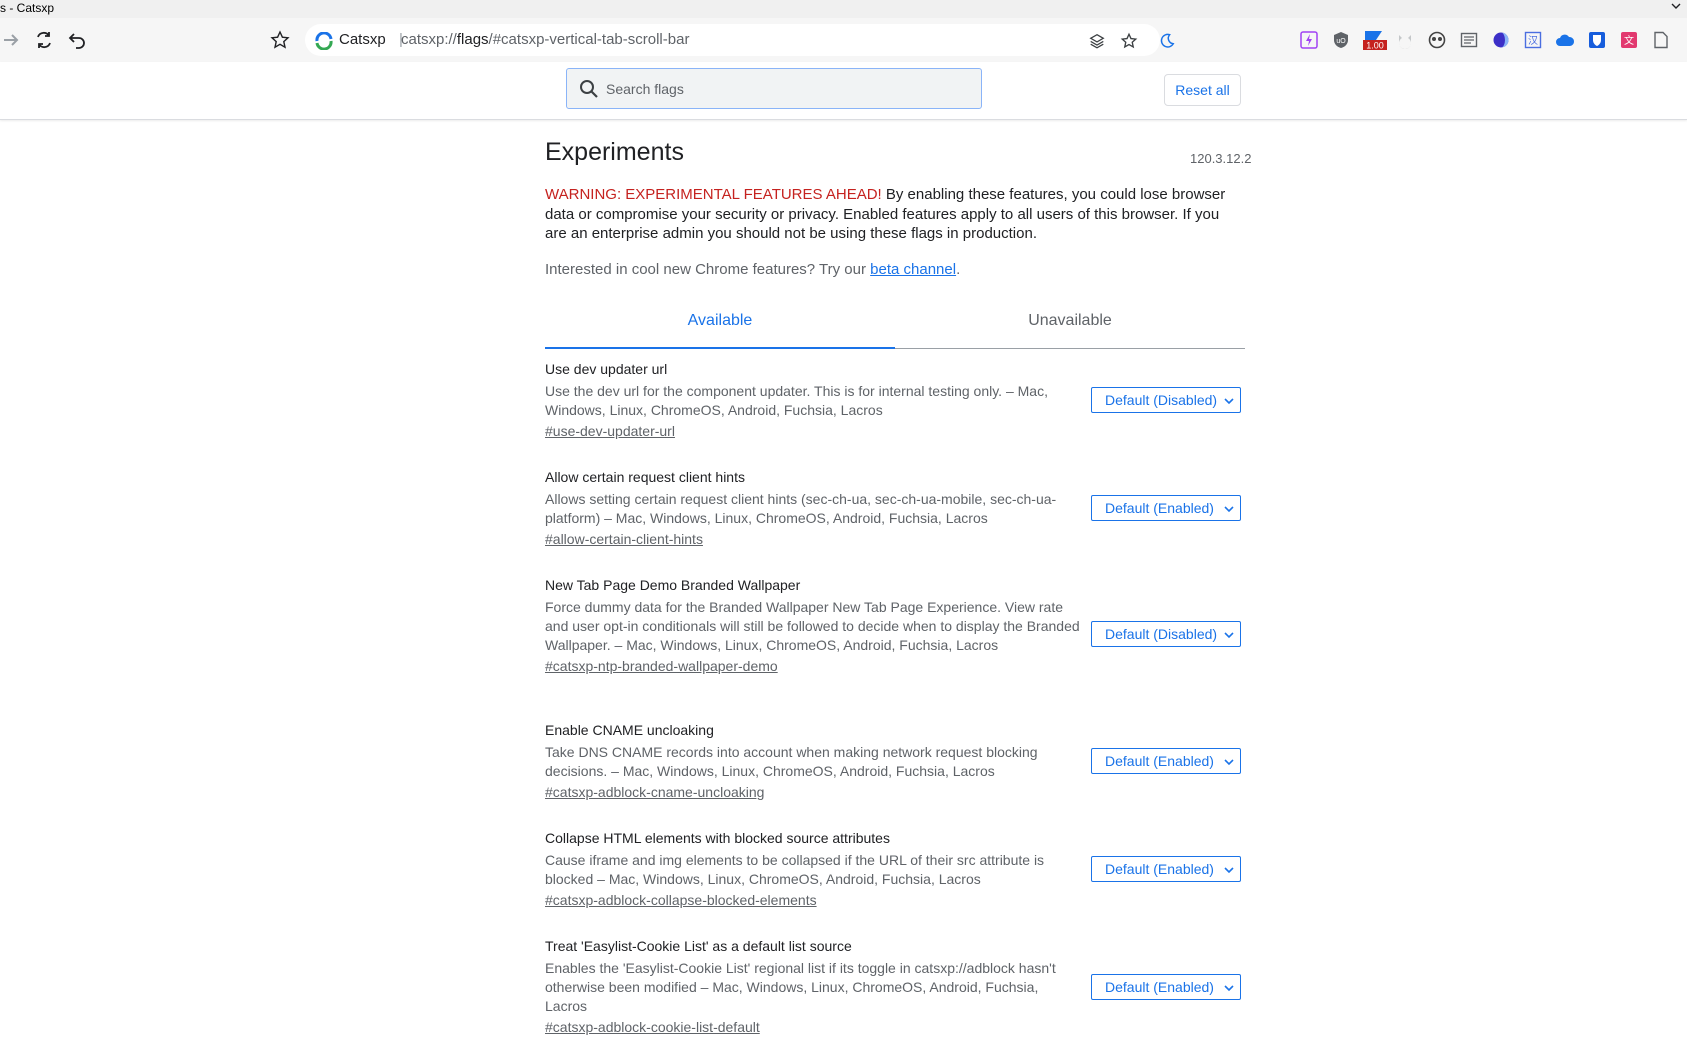  Describe the element at coordinates (843, 9) in the screenshot. I see `window-title-bar: s - Catsxp` at that location.